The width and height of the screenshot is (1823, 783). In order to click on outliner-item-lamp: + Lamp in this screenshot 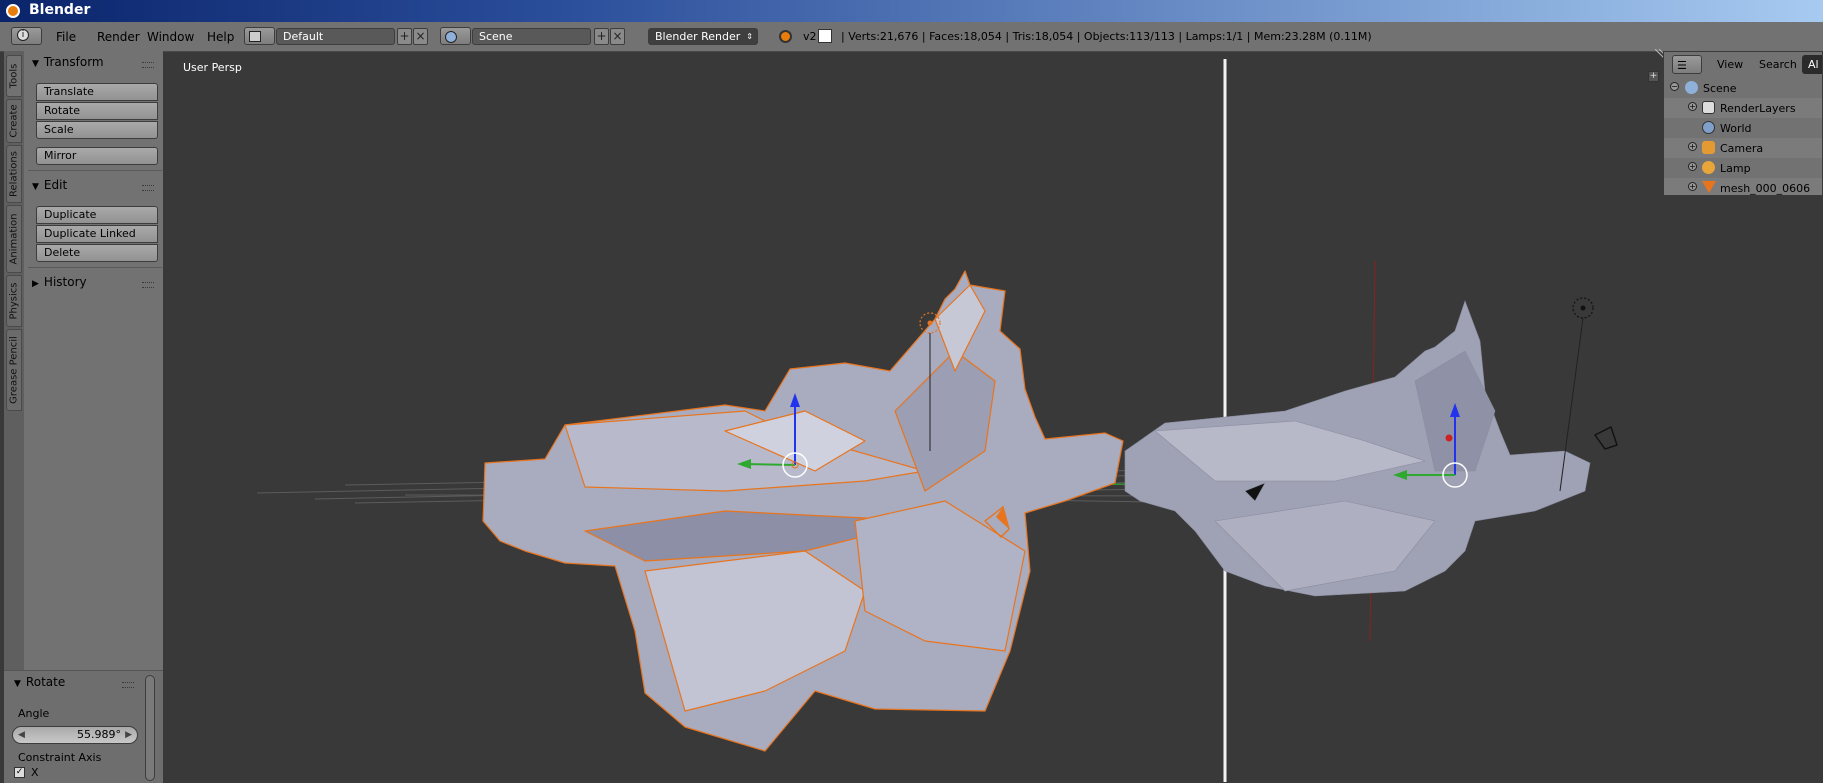, I will do `click(1743, 168)`.